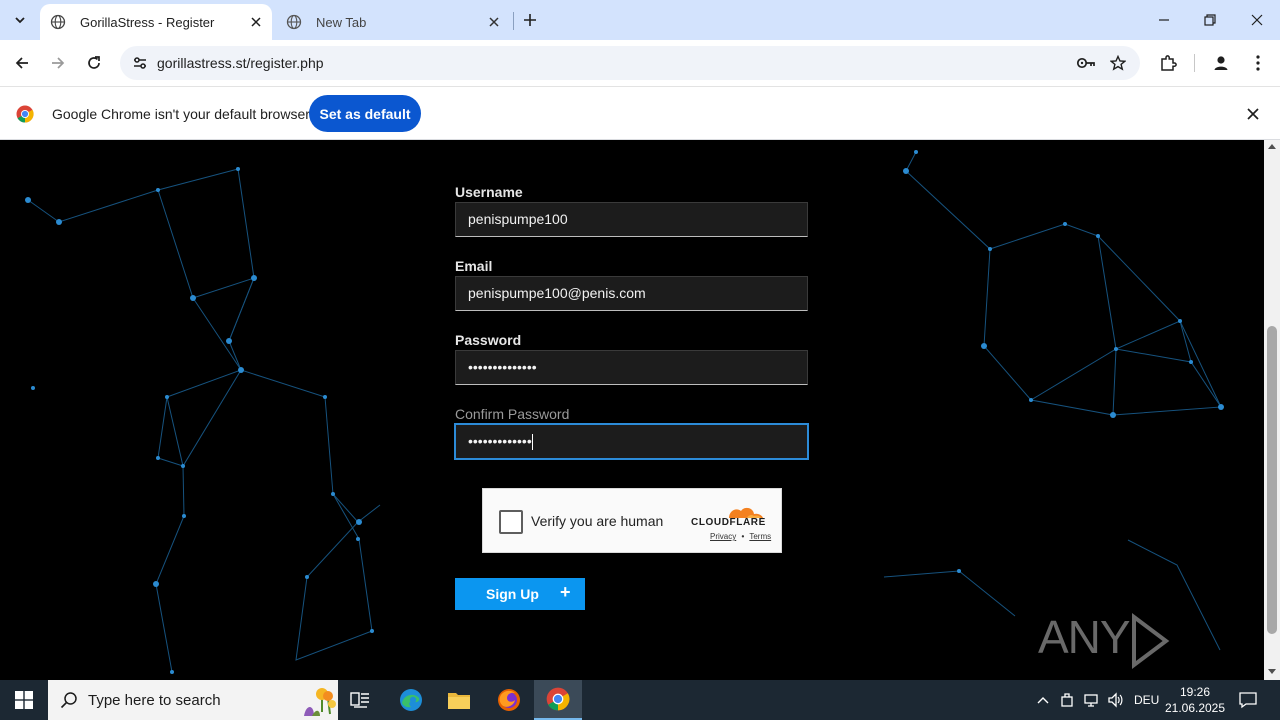 The width and height of the screenshot is (1280, 720). Describe the element at coordinates (154, 700) in the screenshot. I see `search-placeholder: Type here to search` at that location.